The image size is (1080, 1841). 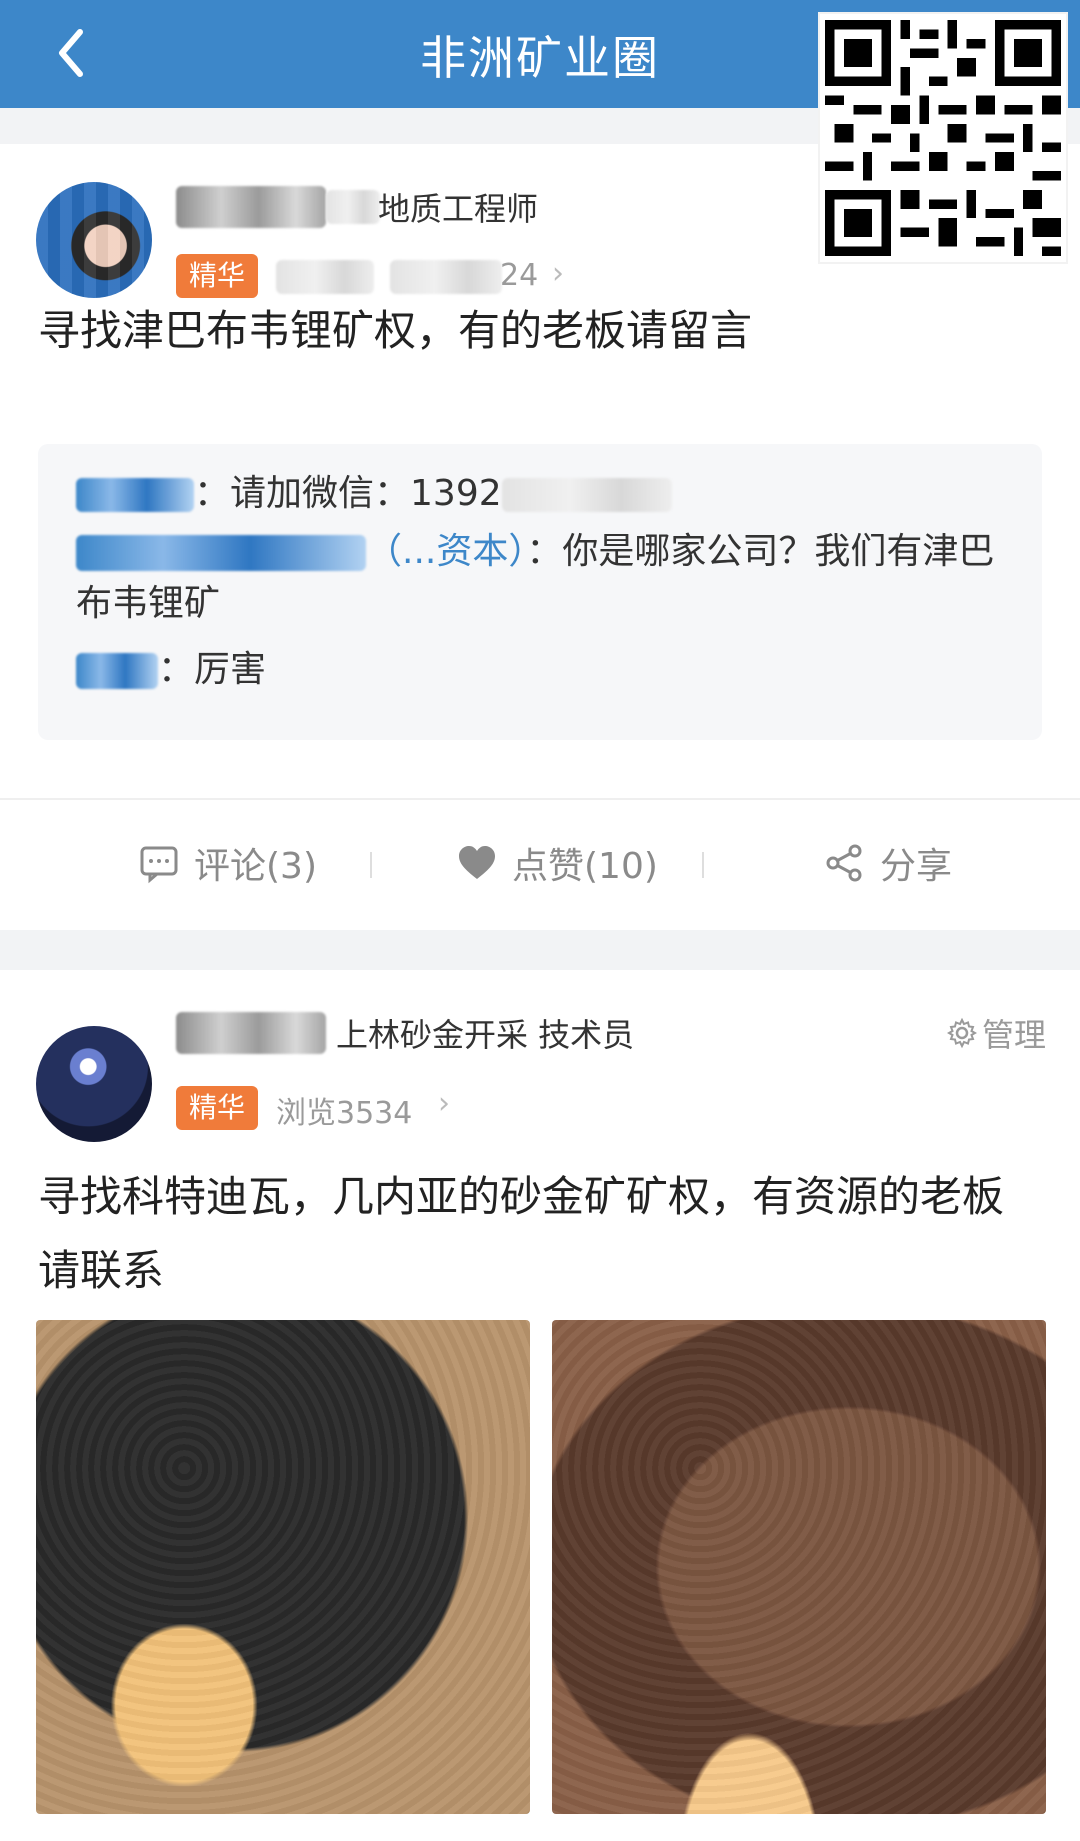 I want to click on like-button: 点赞(10), so click(x=557, y=863).